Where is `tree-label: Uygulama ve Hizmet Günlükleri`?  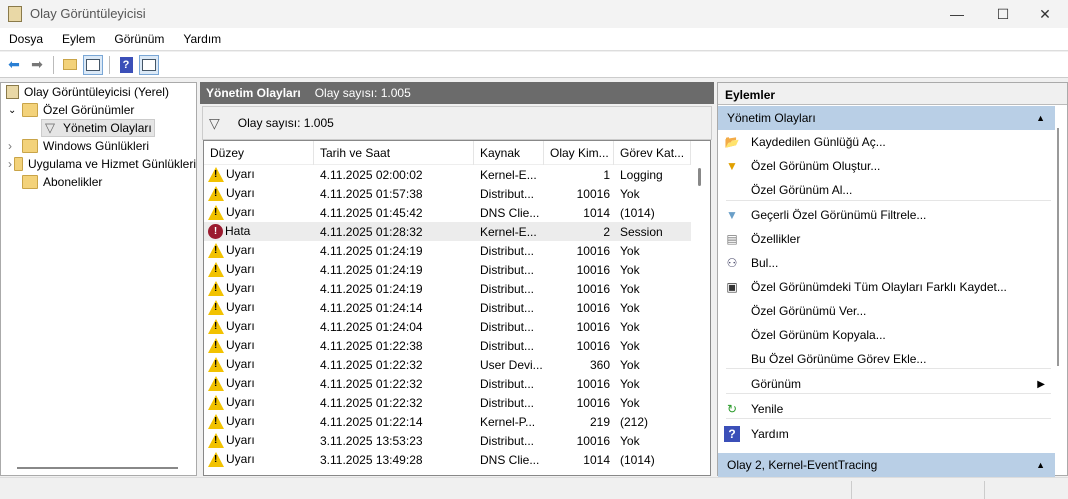 tree-label: Uygulama ve Hizmet Günlükleri is located at coordinates (111, 164).